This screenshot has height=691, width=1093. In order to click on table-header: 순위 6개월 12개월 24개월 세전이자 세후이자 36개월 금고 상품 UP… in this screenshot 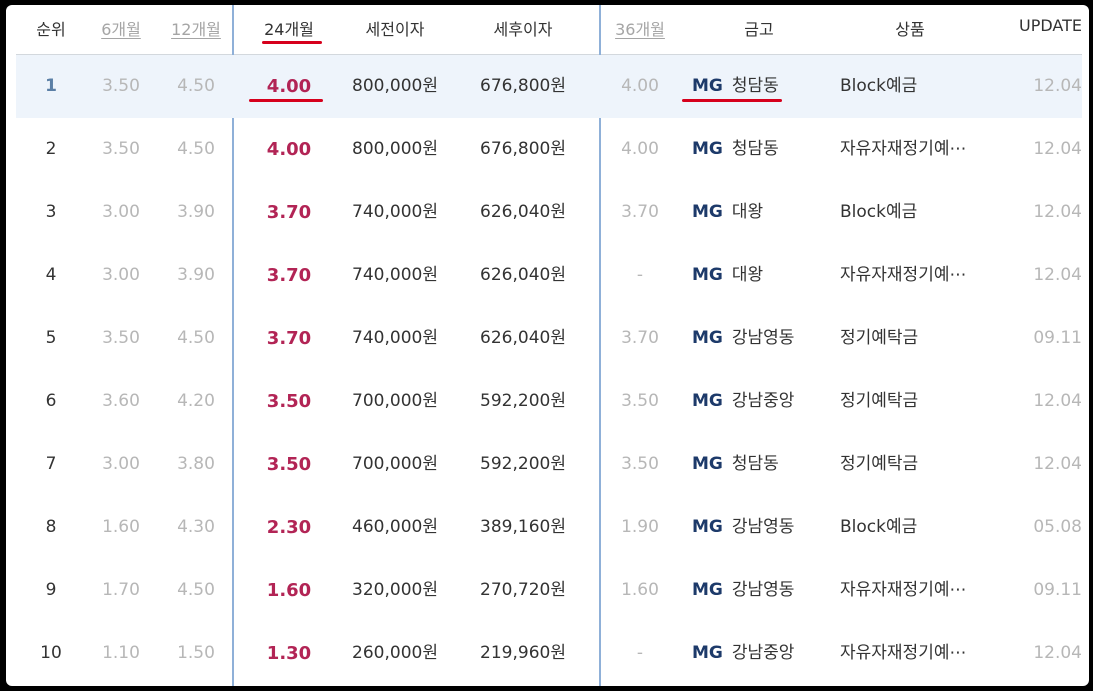, I will do `click(549, 30)`.